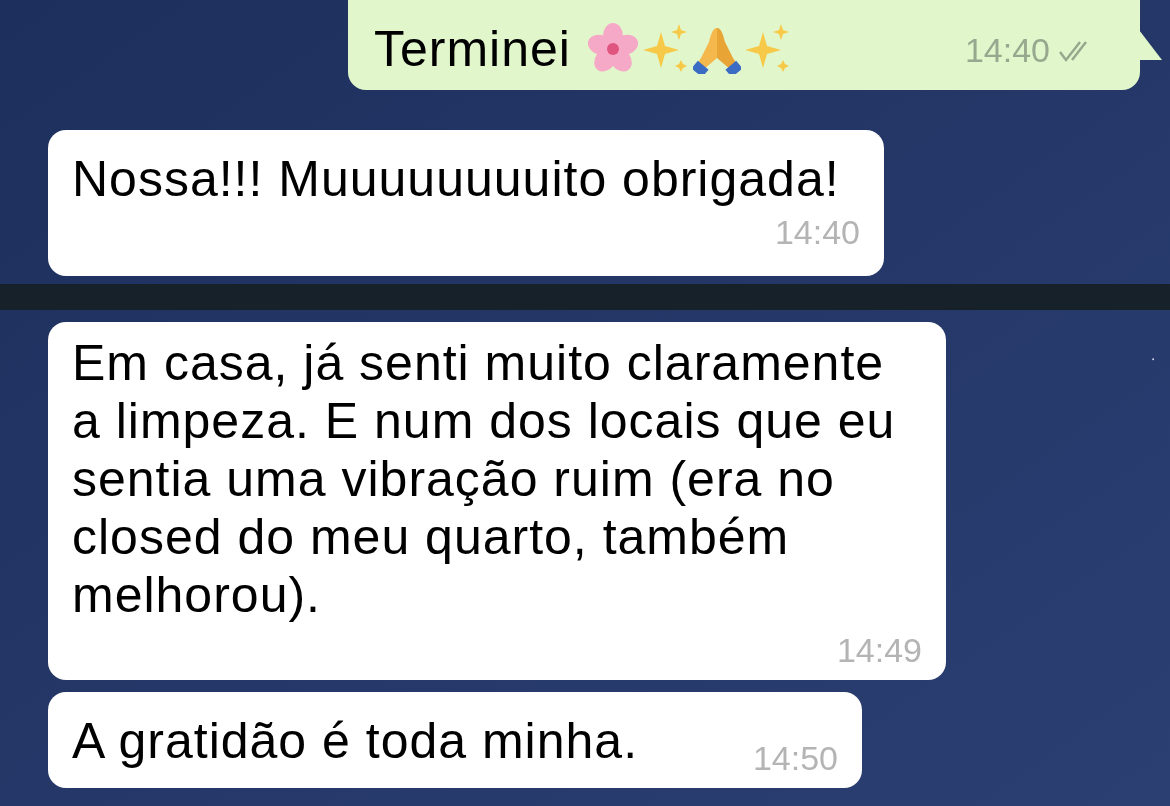 This screenshot has height=806, width=1170. What do you see at coordinates (879, 650) in the screenshot?
I see `message-time: 14:49` at bounding box center [879, 650].